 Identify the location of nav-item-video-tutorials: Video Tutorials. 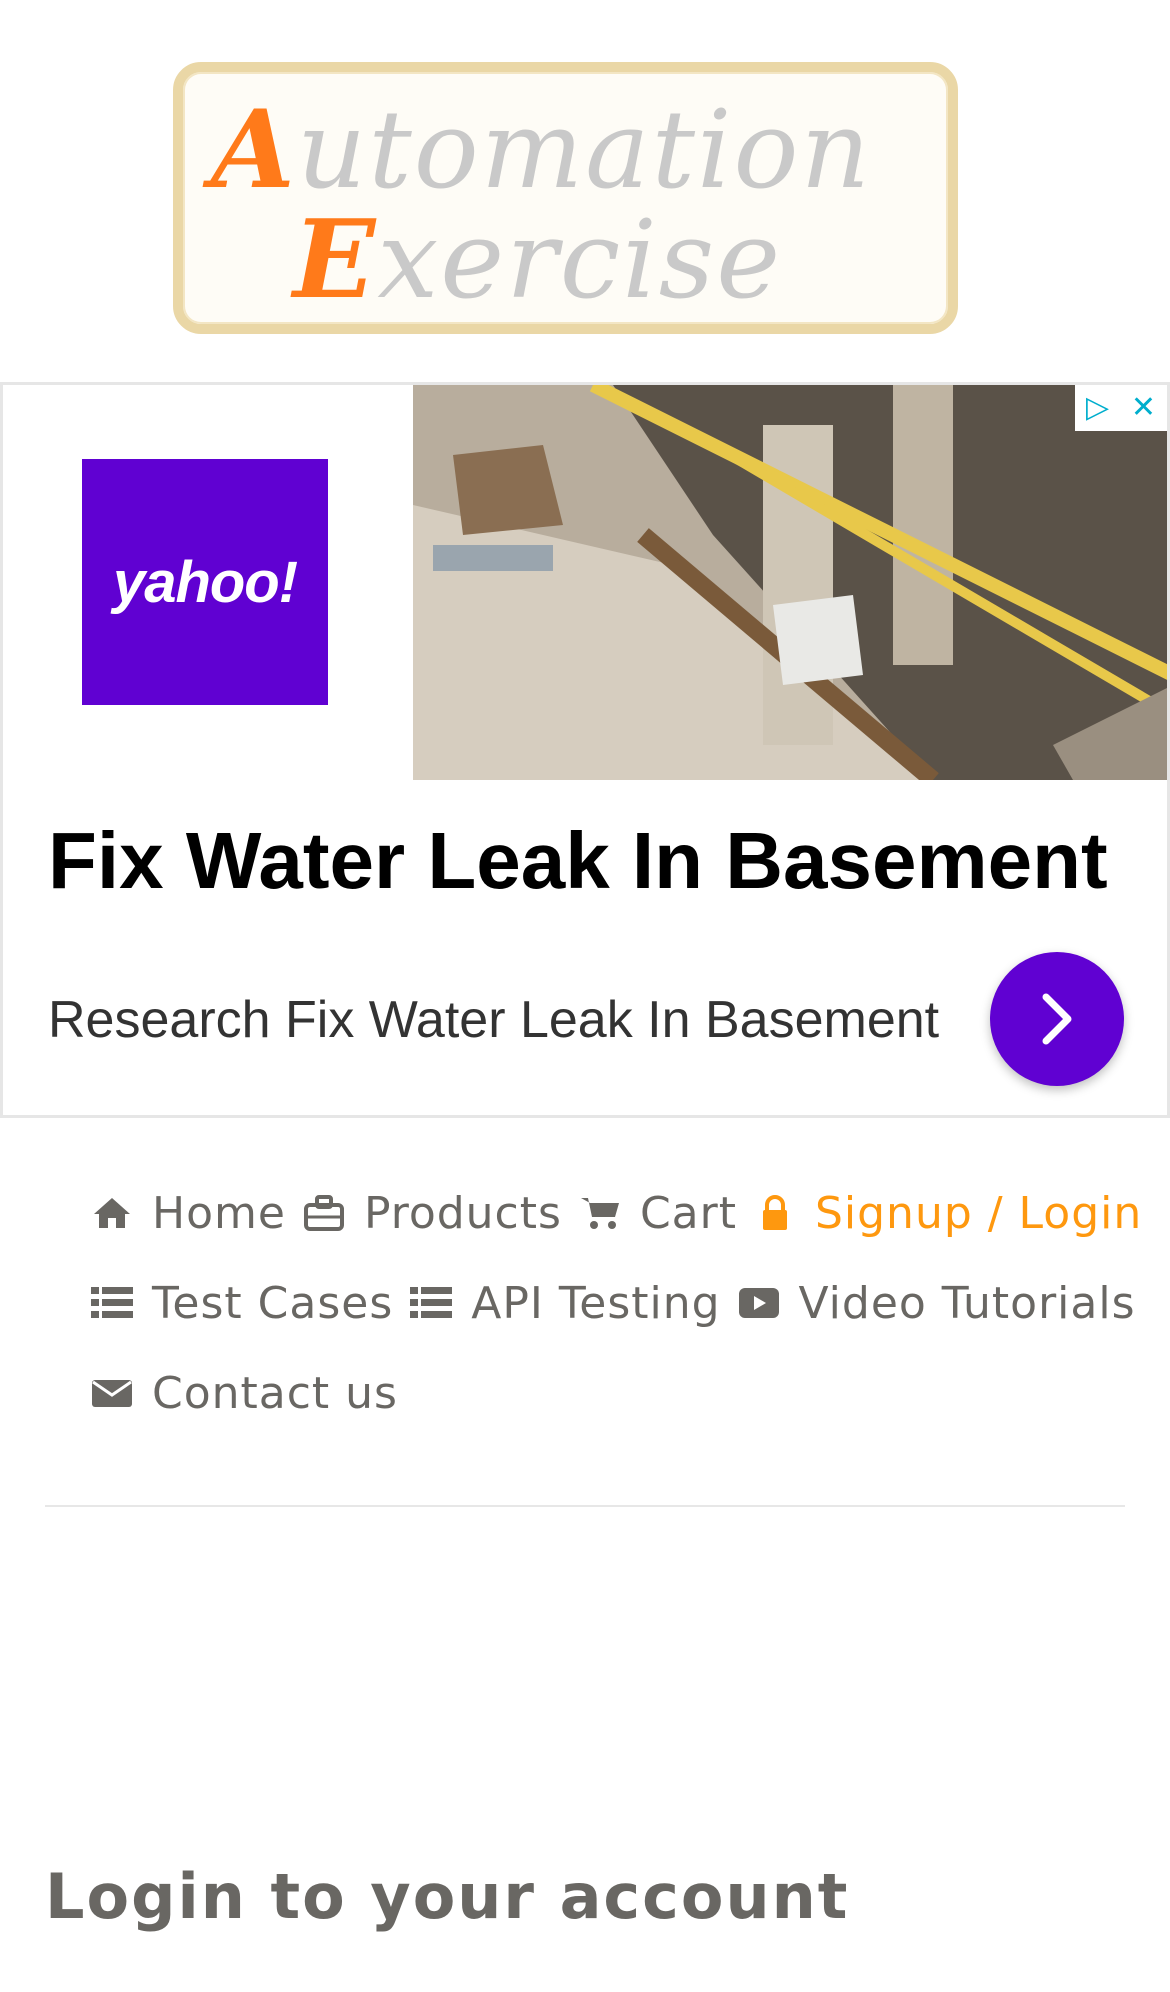
(935, 1303).